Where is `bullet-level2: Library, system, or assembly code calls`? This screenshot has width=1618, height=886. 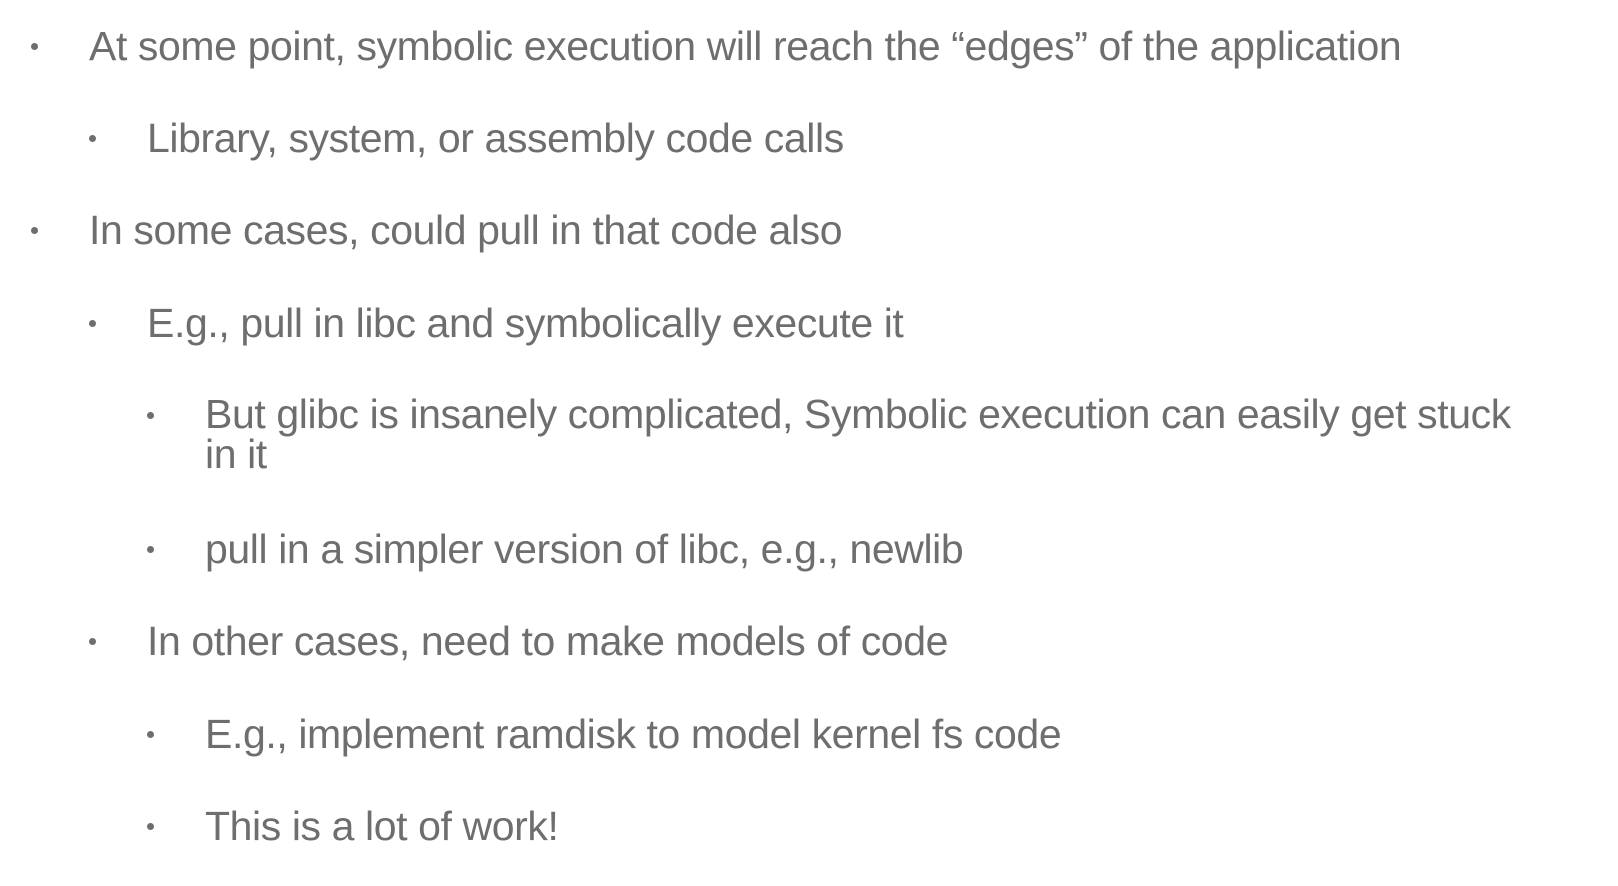
bullet-level2: Library, system, or assembly code calls is located at coordinates (466, 138).